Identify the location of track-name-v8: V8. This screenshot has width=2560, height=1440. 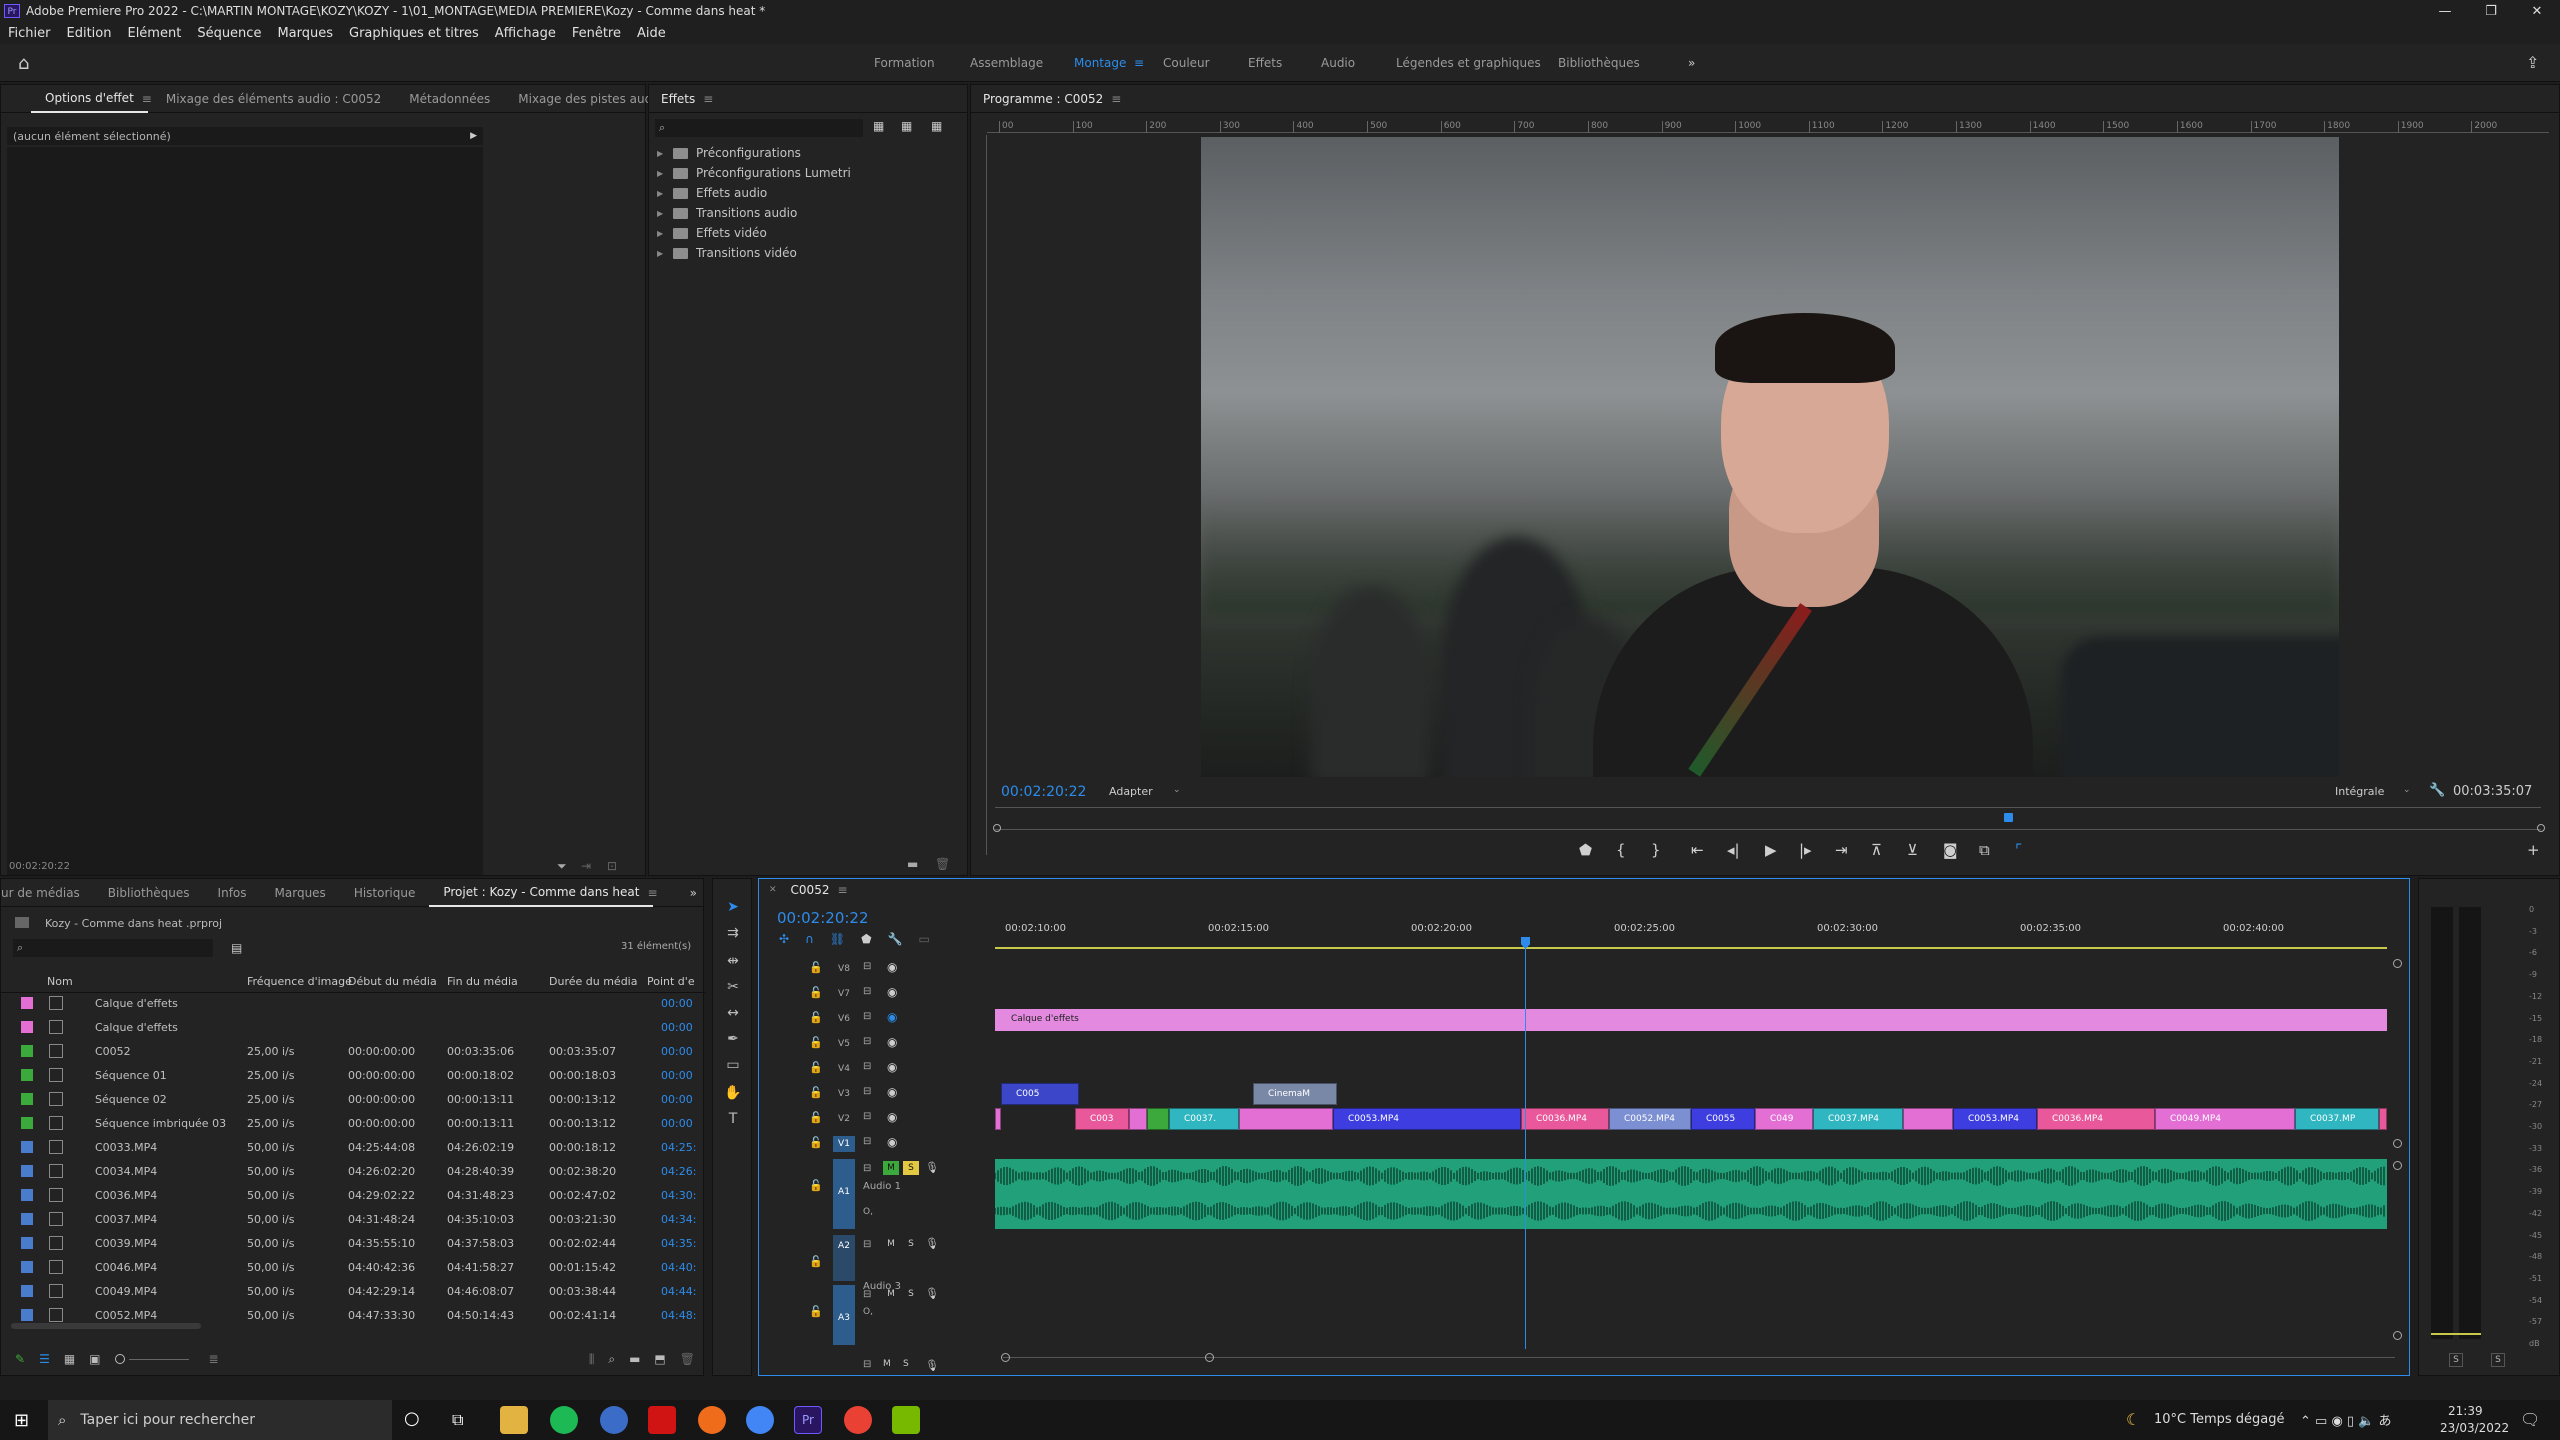
(844, 969).